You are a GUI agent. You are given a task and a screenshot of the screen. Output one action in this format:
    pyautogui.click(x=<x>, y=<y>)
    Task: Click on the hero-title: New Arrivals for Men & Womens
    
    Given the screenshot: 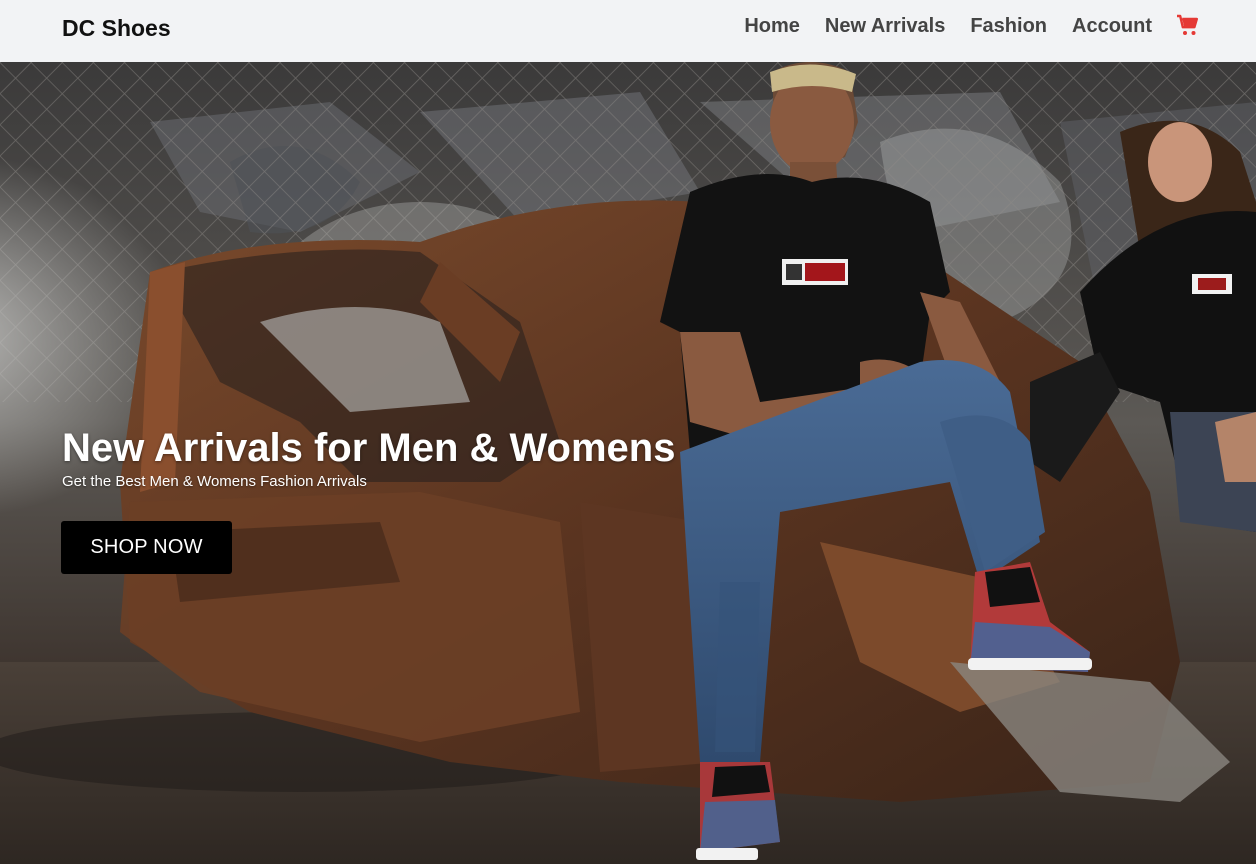 What is the action you would take?
    pyautogui.click(x=369, y=448)
    